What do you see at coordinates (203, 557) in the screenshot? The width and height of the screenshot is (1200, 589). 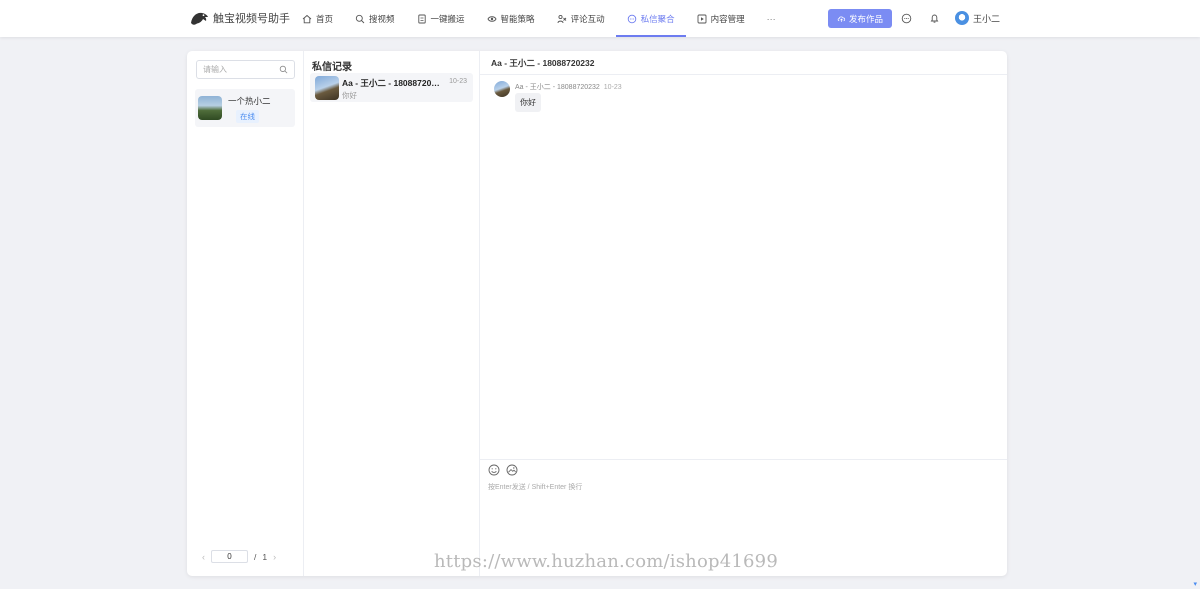 I see `prev-page-button: ‹` at bounding box center [203, 557].